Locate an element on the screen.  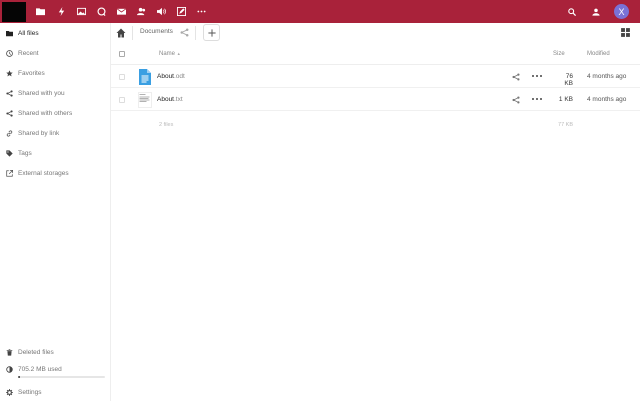
ellipsis-icon is located at coordinates (201, 11).